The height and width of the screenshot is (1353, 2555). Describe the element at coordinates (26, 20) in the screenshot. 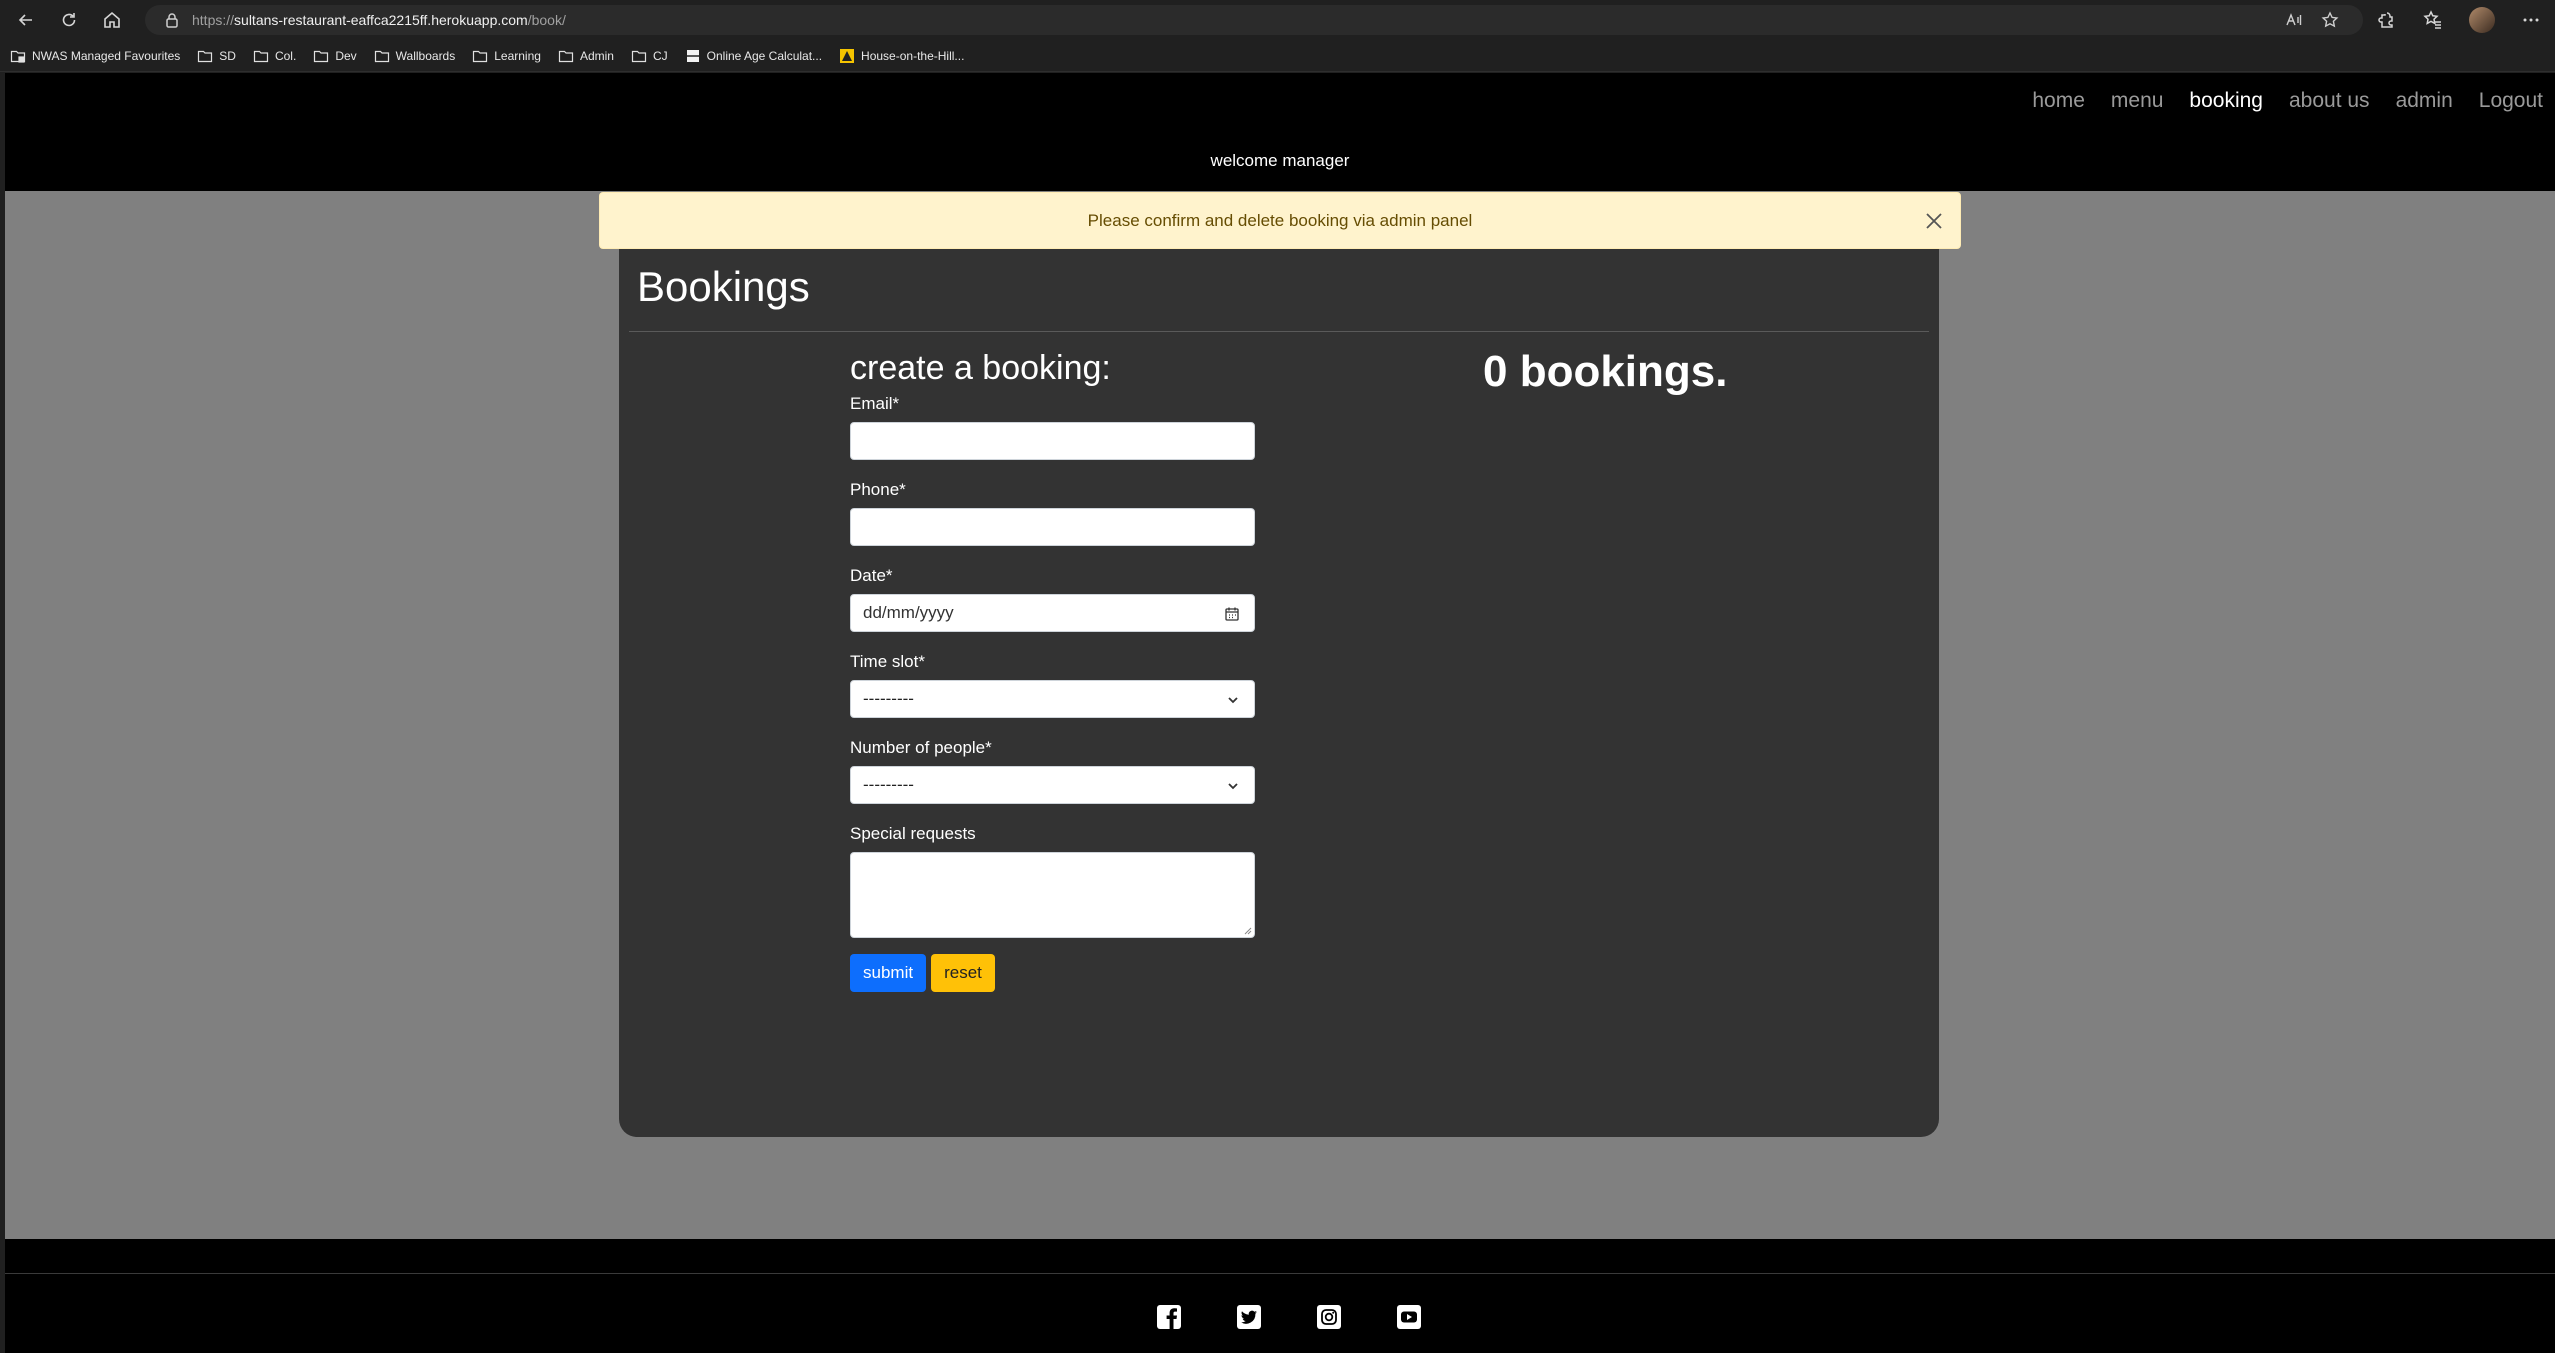

I see `back-icon` at that location.